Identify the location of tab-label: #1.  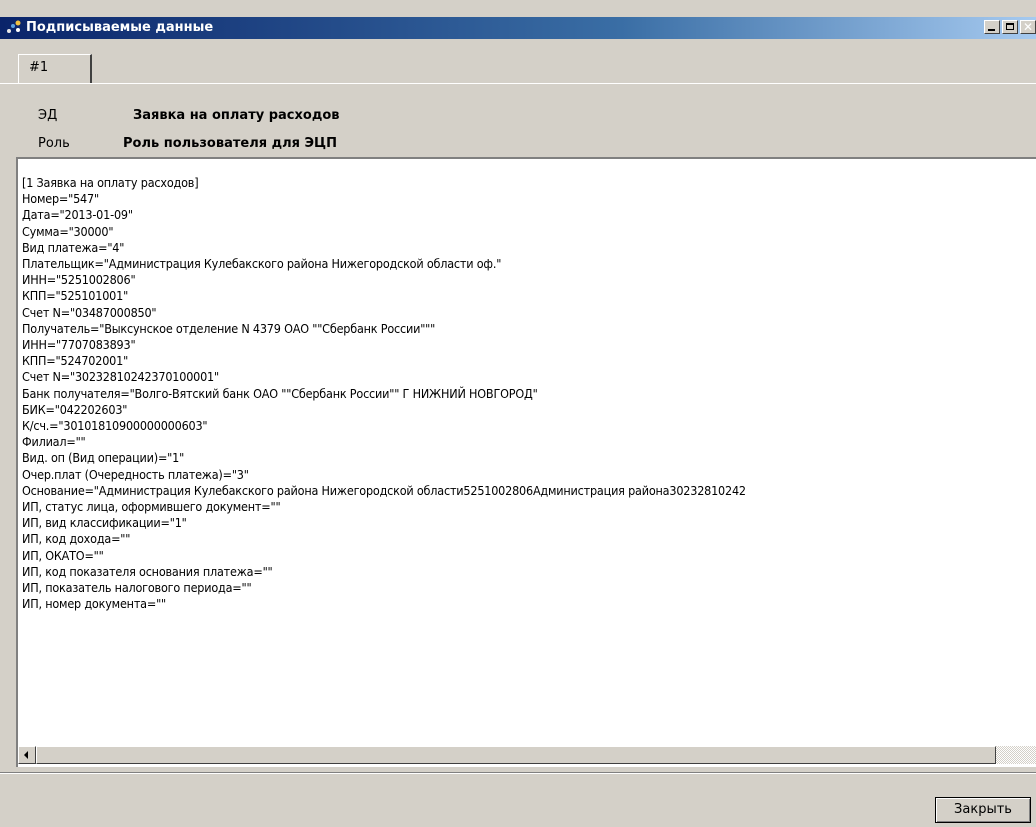
(39, 67).